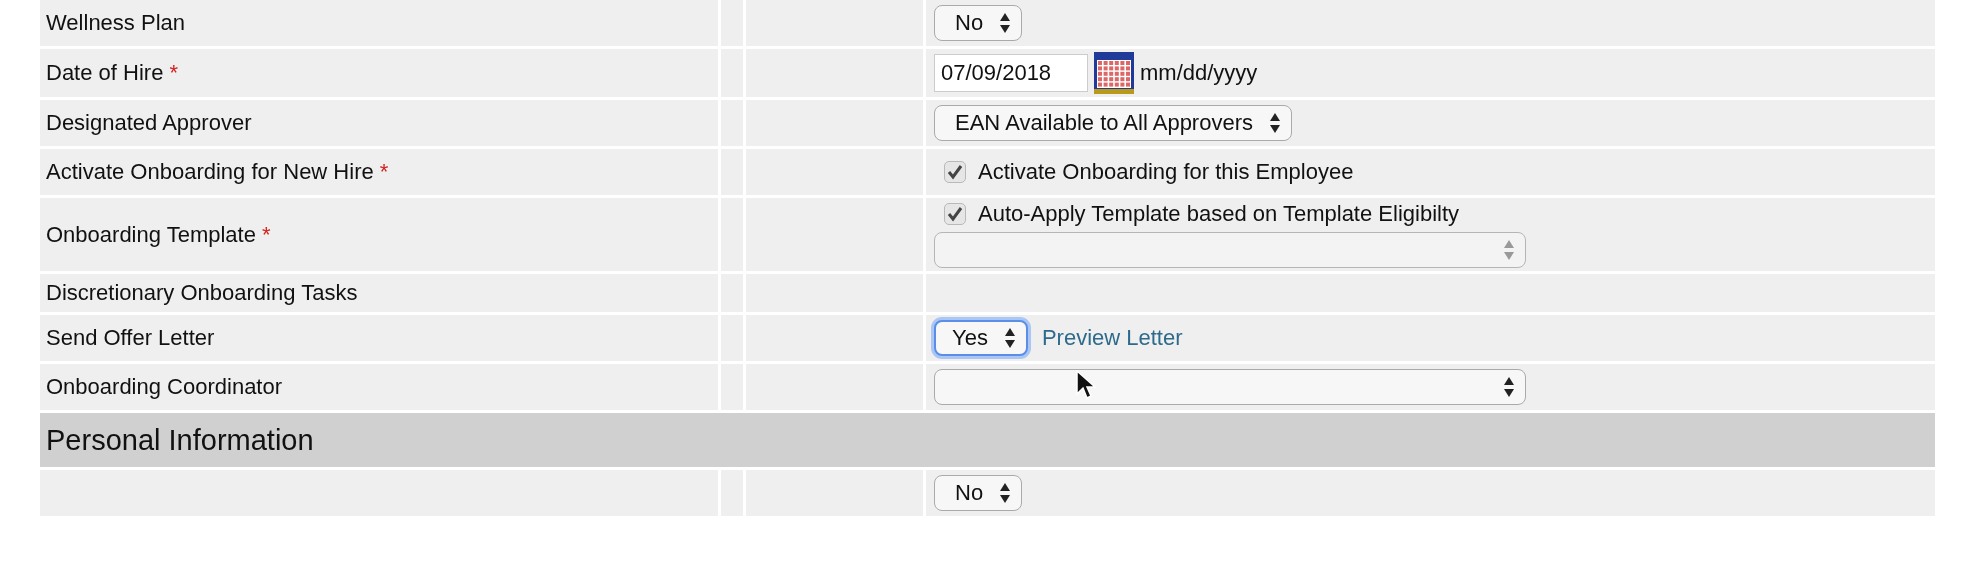 The image size is (1986, 564). What do you see at coordinates (149, 123) in the screenshot?
I see `field-label: Designated Approver` at bounding box center [149, 123].